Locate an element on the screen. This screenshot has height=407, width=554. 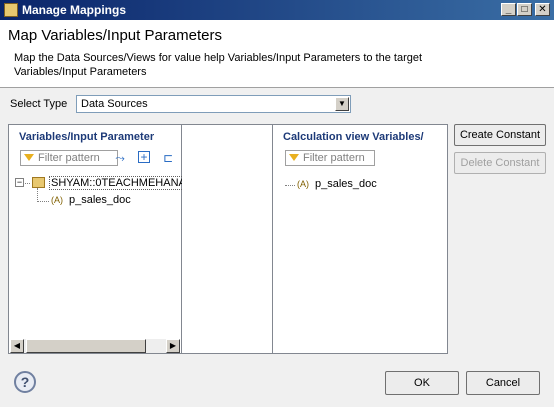
scroll-thumb is located at coordinates (86, 346).